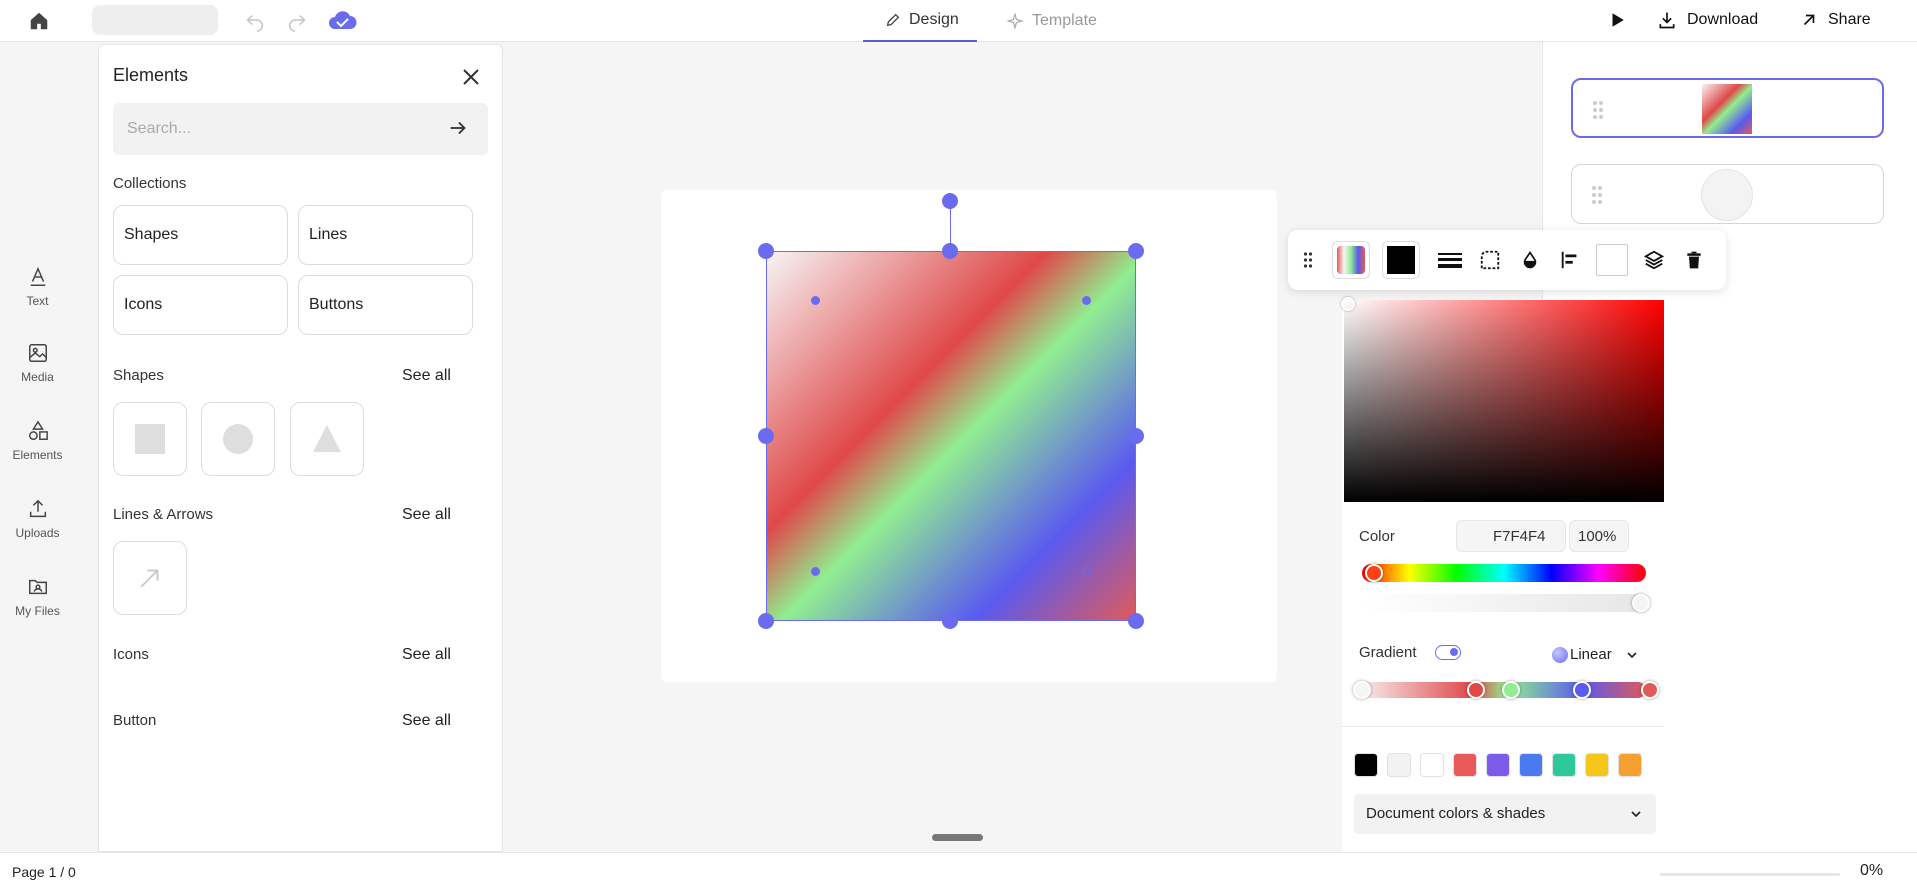 Image resolution: width=1917 pixels, height=887 pixels. Describe the element at coordinates (1348, 304) in the screenshot. I see `saturation-thumb` at that location.